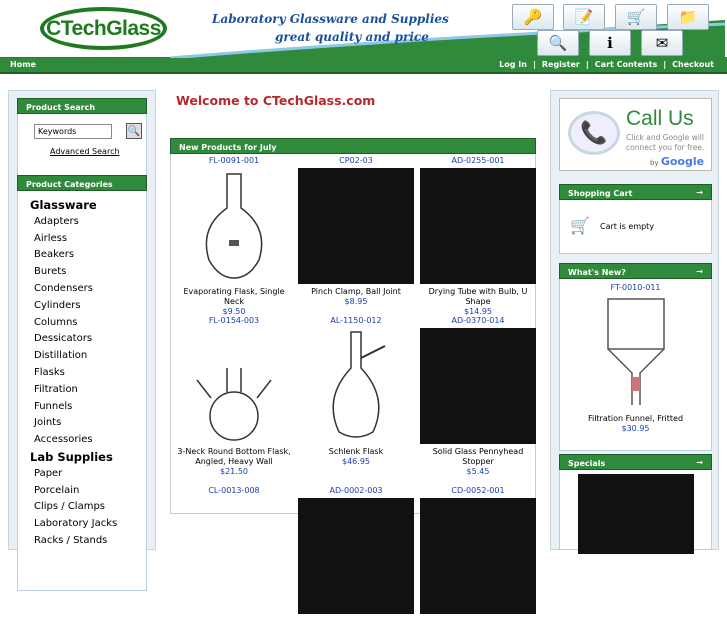 The width and height of the screenshot is (727, 617). Describe the element at coordinates (88, 491) in the screenshot. I see `category-link: Porcelain` at that location.